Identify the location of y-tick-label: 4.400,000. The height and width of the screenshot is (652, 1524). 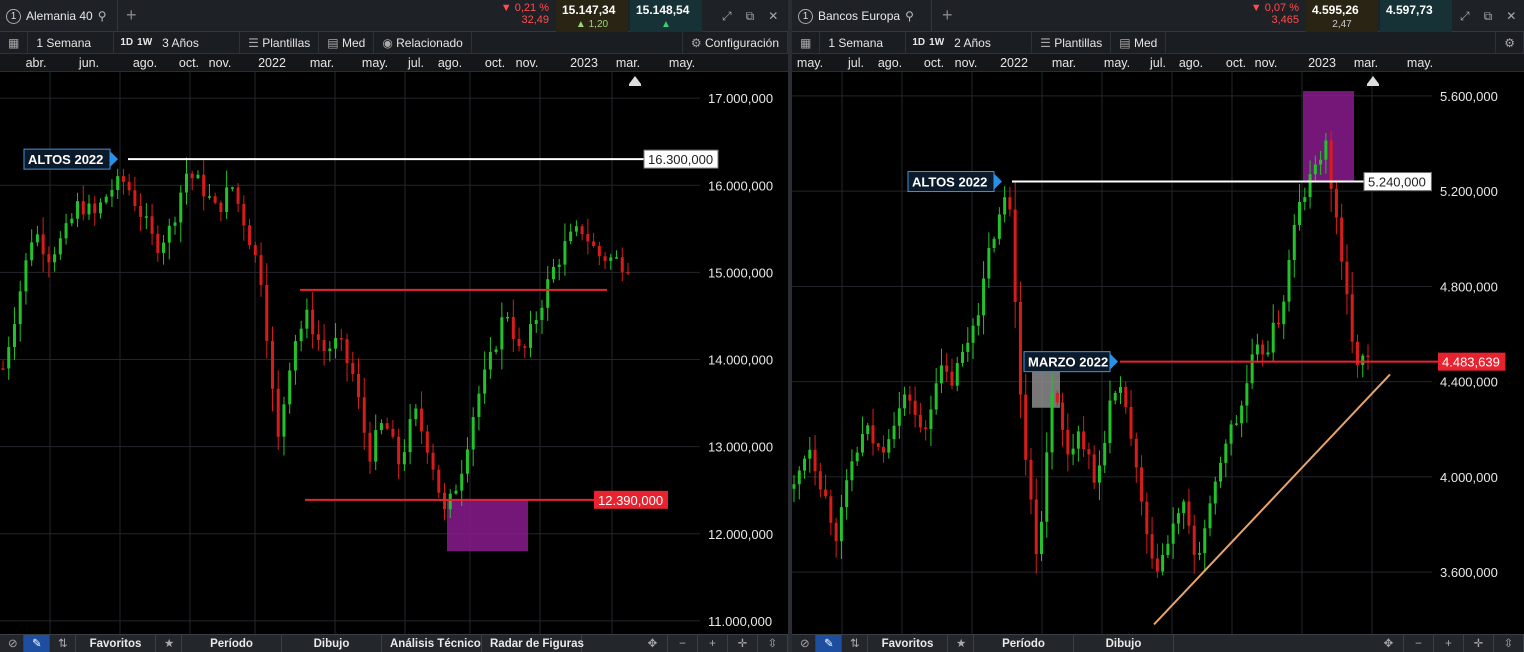
(1469, 382).